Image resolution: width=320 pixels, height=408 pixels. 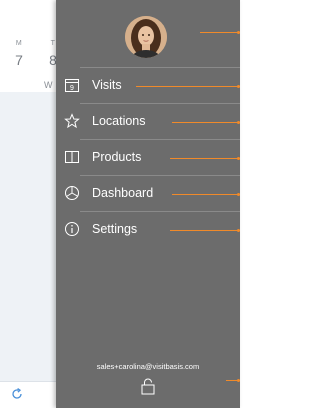 I want to click on menu-item-locations: Locations, so click(x=148, y=121).